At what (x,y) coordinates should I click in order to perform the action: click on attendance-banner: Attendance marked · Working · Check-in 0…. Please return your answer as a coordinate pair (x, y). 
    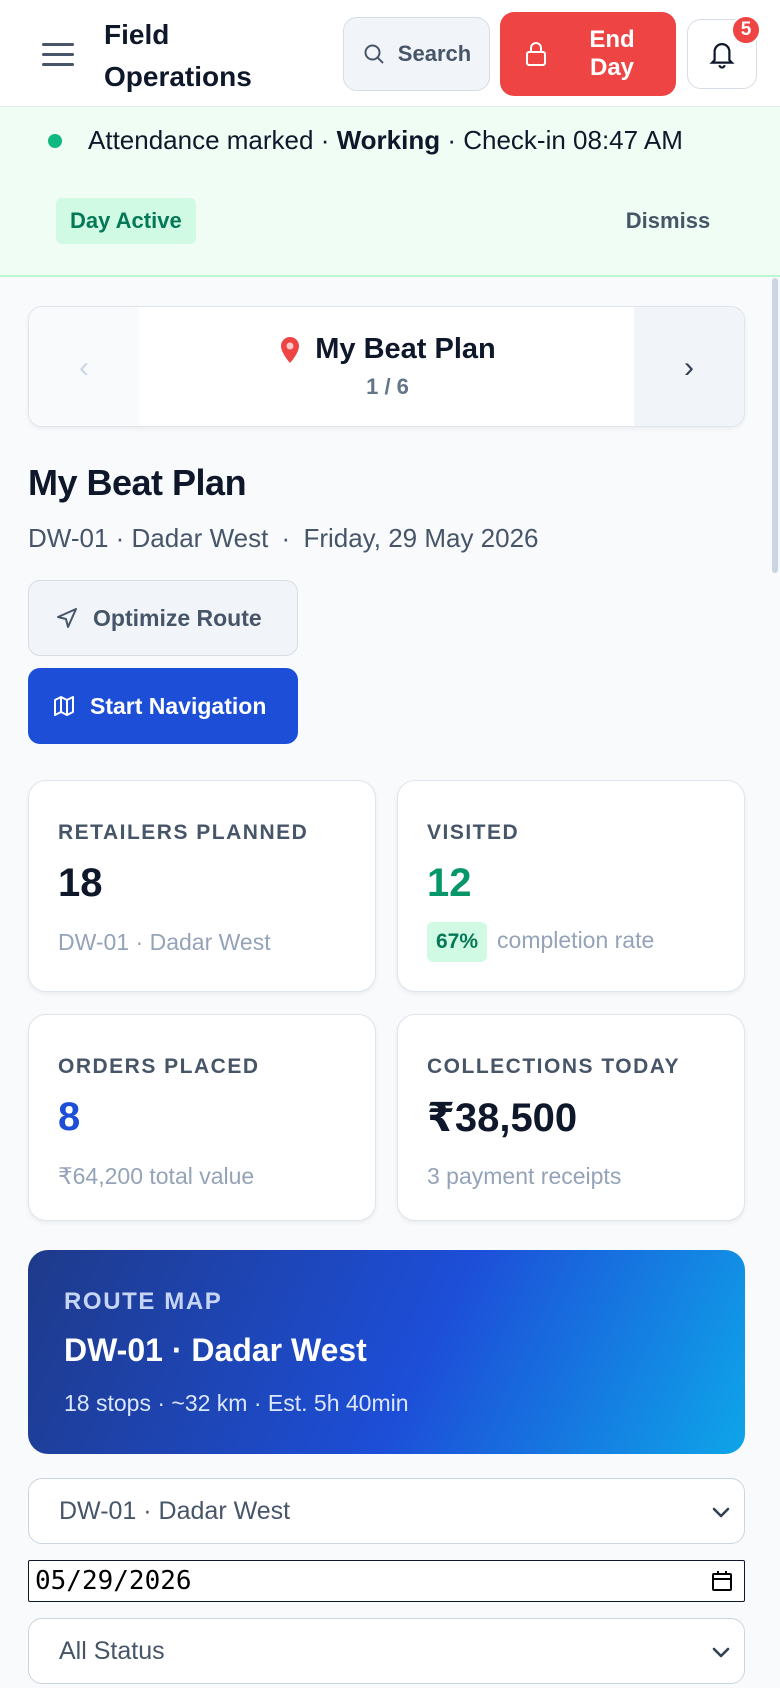
    Looking at the image, I should click on (390, 192).